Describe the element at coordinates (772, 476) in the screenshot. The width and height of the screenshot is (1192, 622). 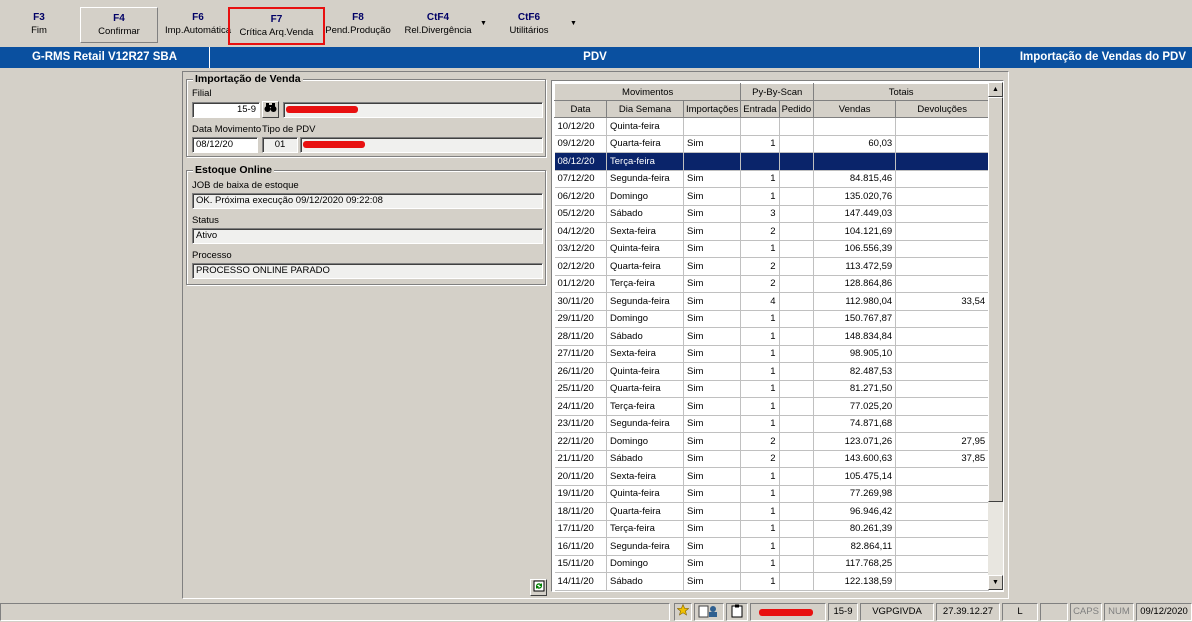
I see `table-row: 20/11/20 Sexta-feira Sim 1 105.475,14` at that location.